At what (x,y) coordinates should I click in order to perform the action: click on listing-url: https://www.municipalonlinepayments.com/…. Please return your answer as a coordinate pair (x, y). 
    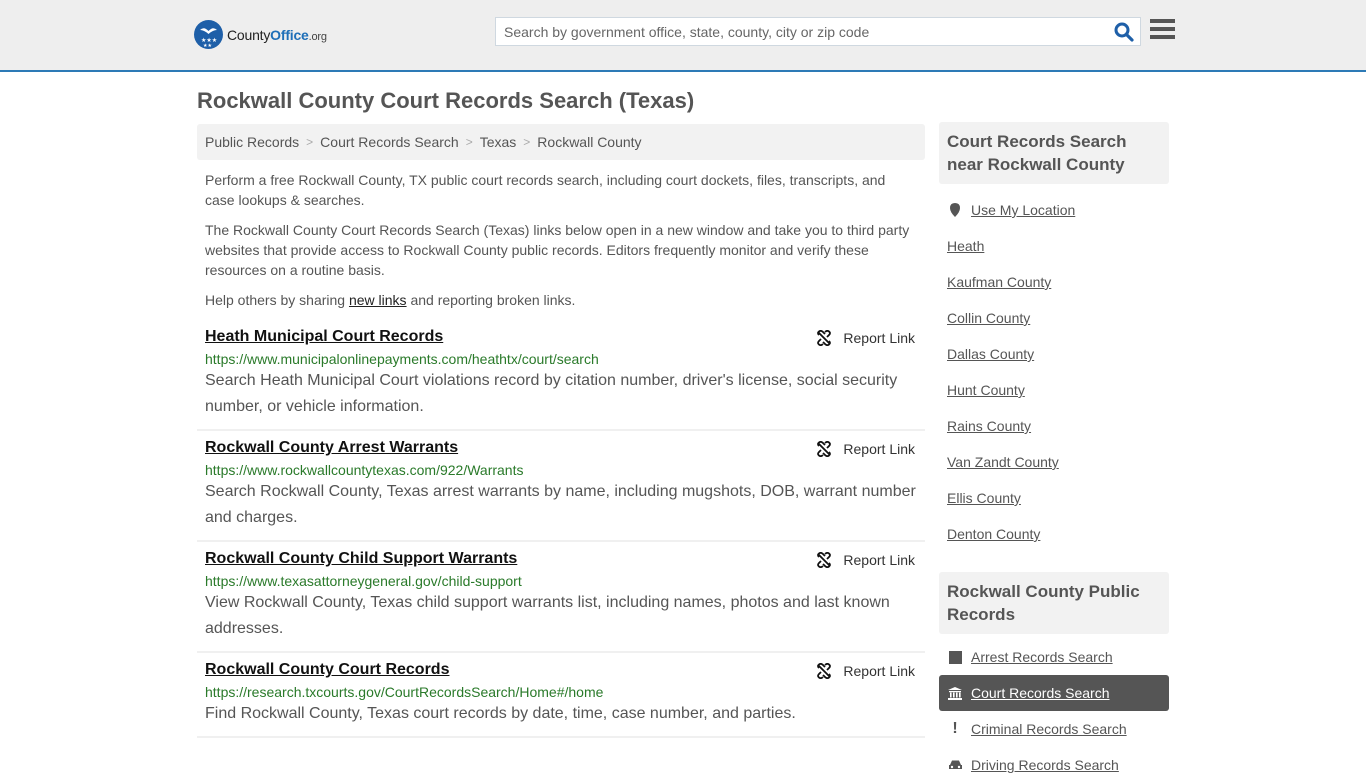
    Looking at the image, I should click on (402, 359).